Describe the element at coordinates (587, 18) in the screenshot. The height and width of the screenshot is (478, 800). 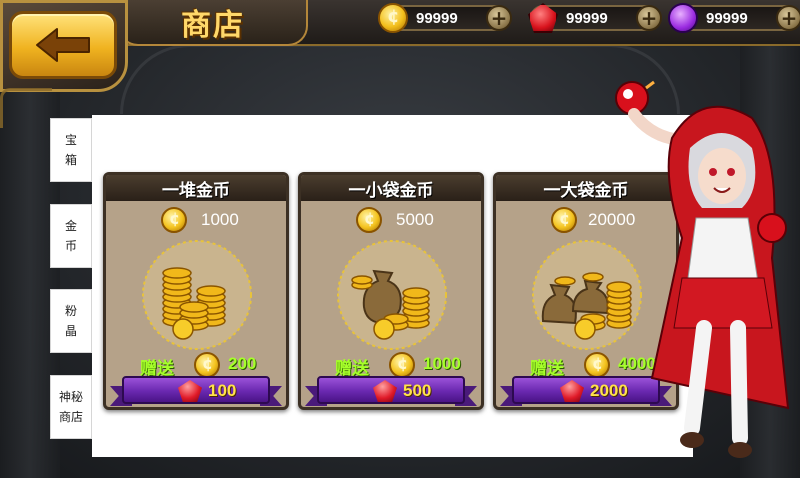
I see `ruby-amount: 99999` at that location.